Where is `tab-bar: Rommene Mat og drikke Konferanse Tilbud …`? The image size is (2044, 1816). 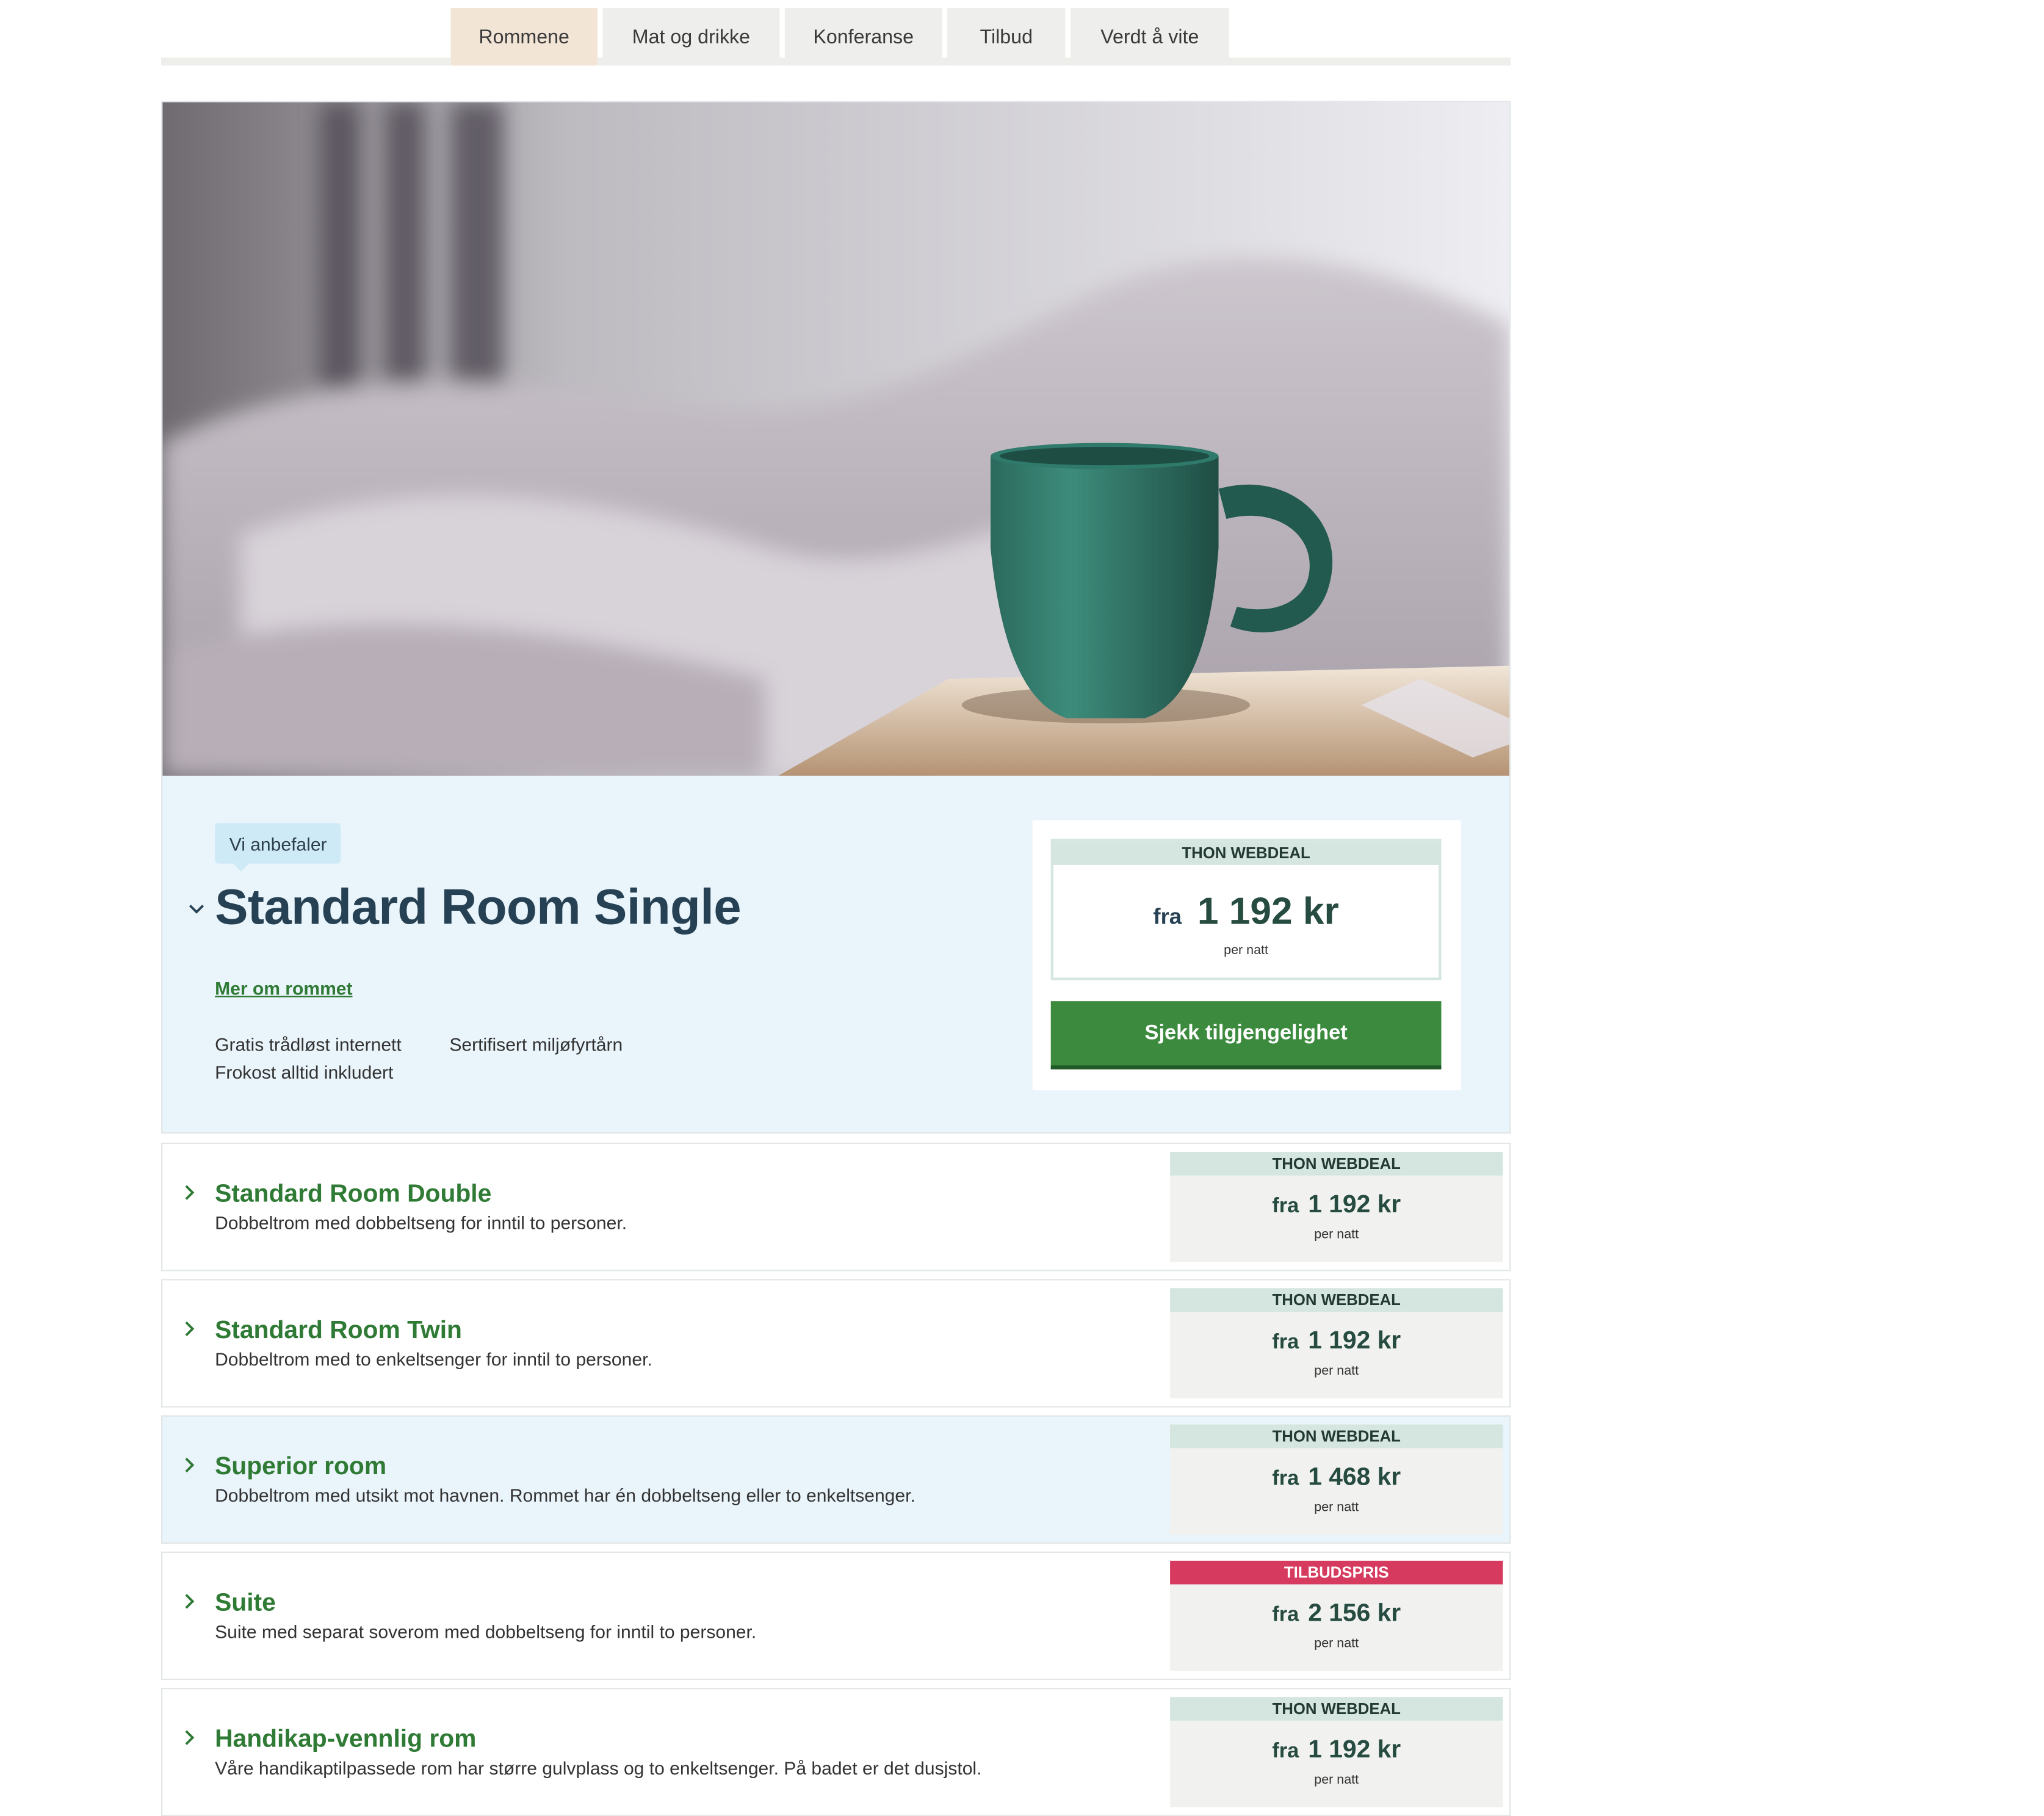
tab-bar: Rommene Mat og drikke Konferanse Tilbud … is located at coordinates (839, 36).